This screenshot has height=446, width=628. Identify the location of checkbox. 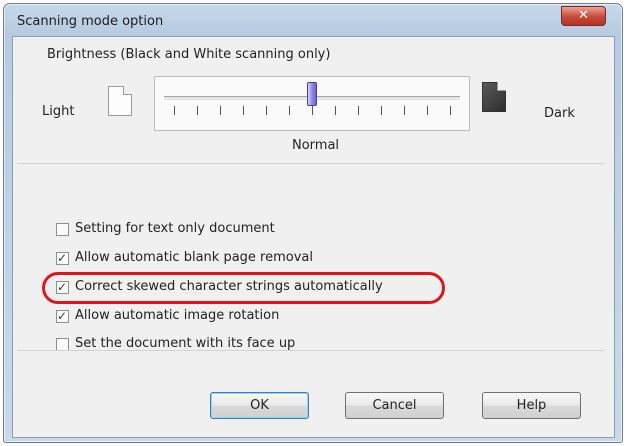
(62, 229).